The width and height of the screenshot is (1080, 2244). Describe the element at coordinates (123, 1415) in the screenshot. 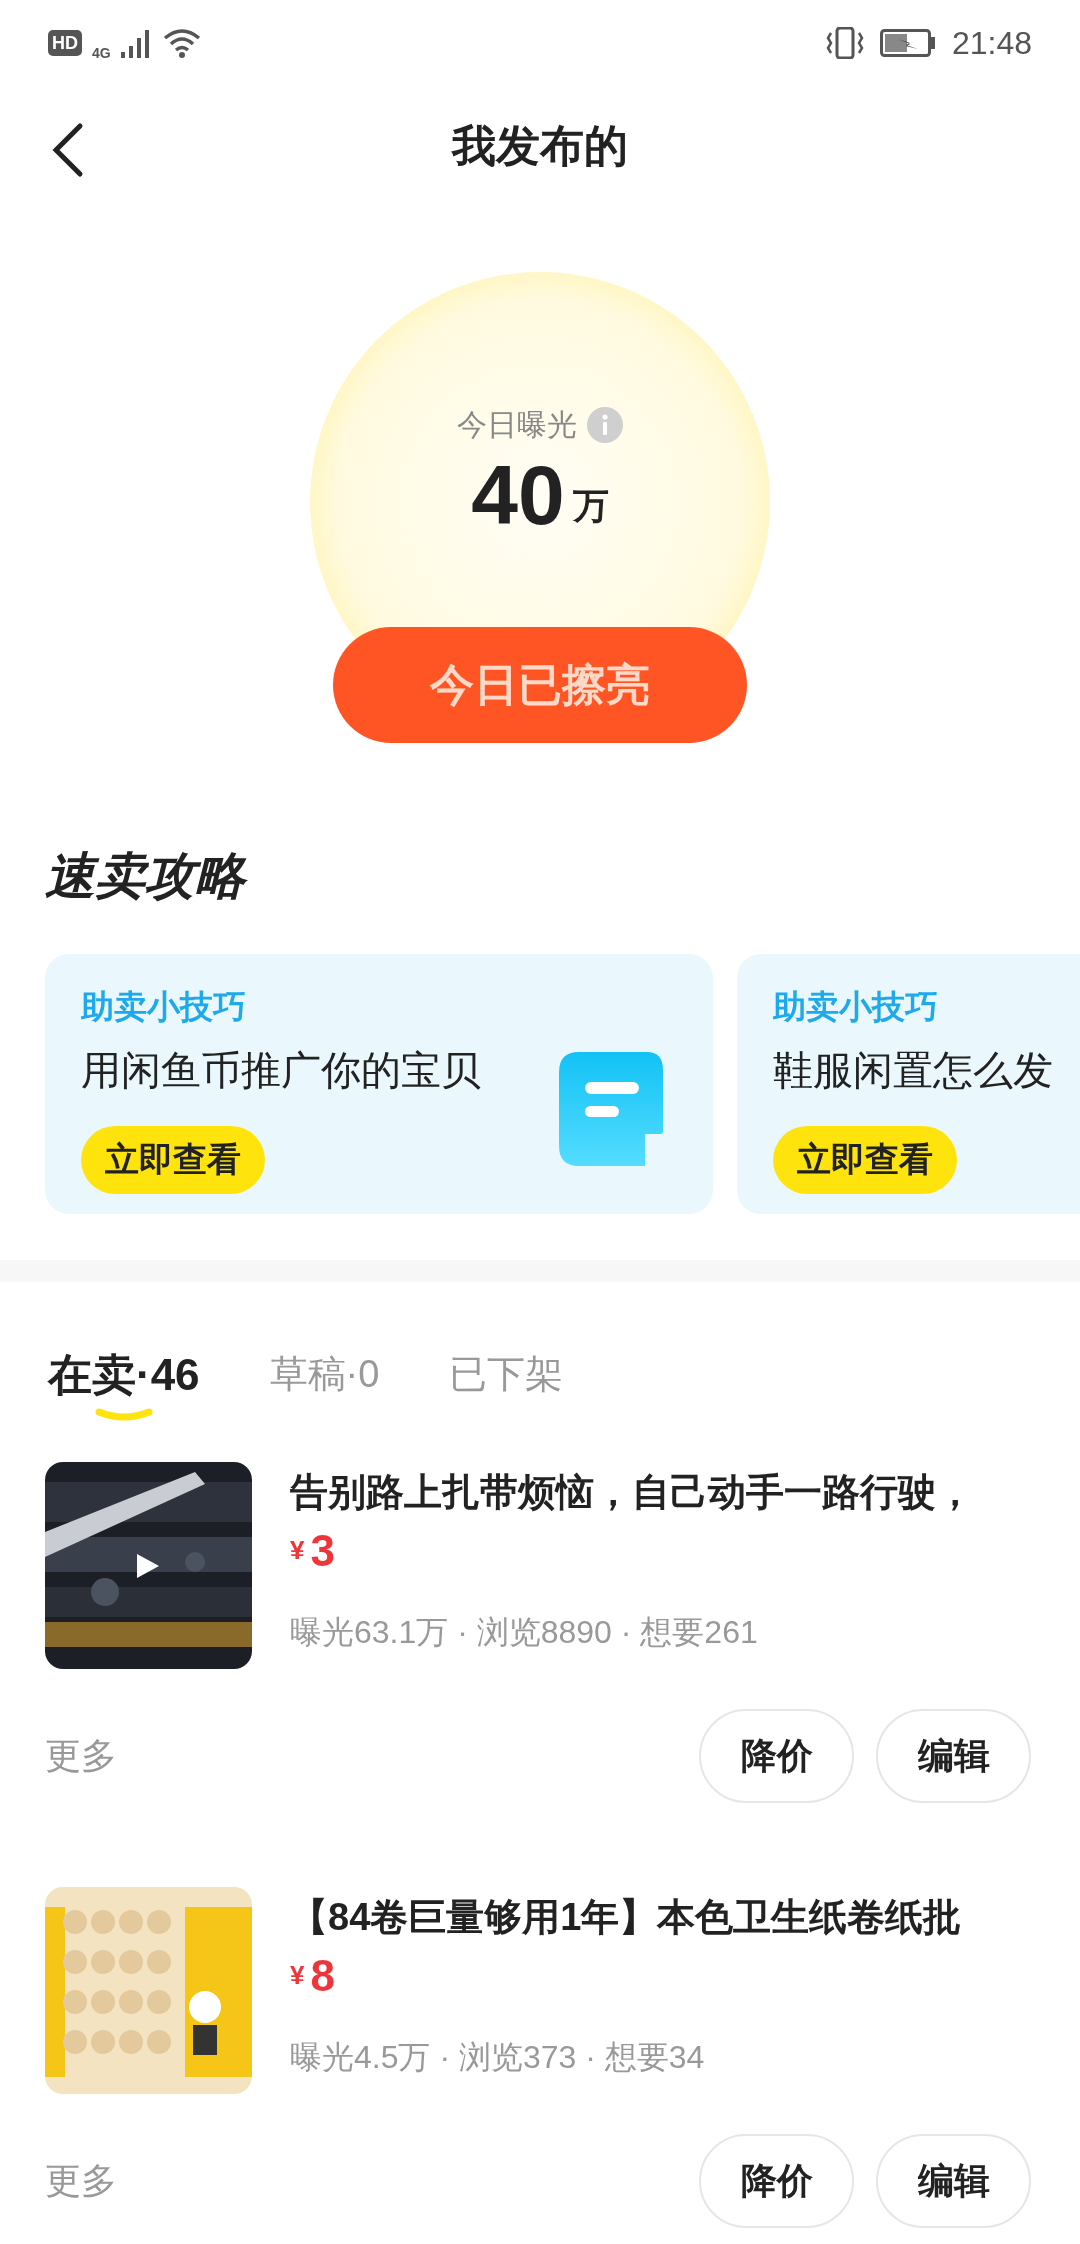

I see `tab-indicator` at that location.